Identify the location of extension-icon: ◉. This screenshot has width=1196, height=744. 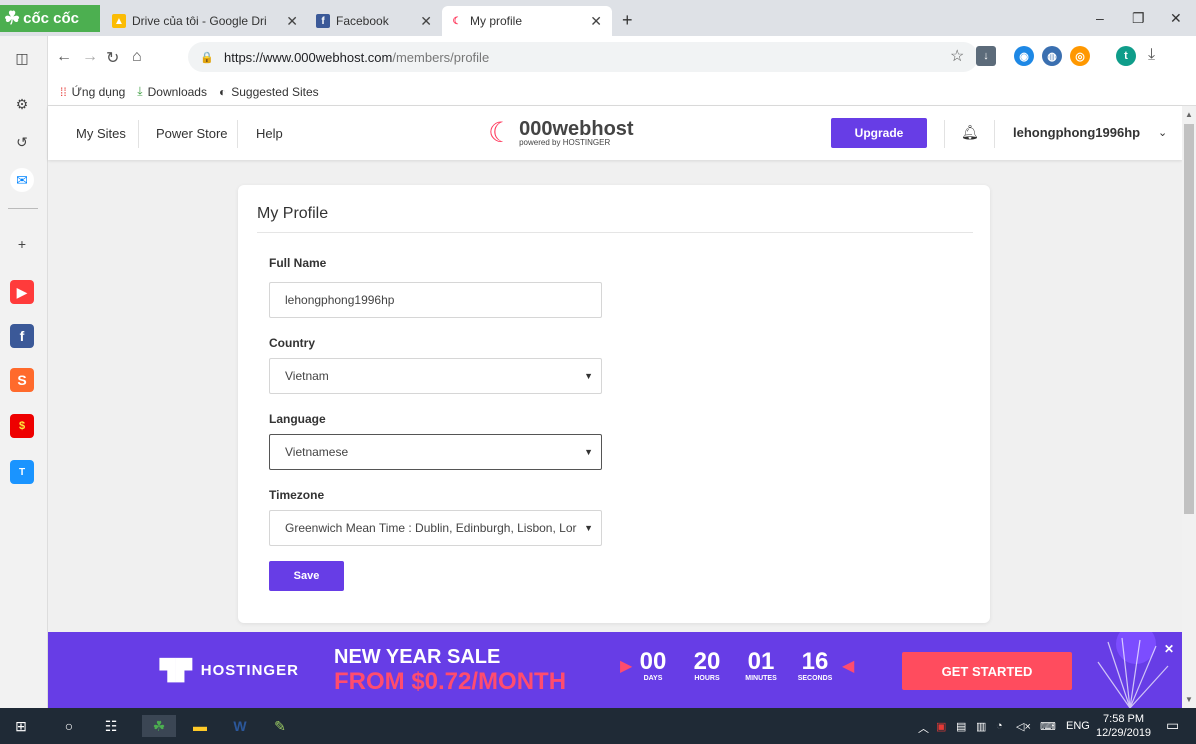
(1024, 56).